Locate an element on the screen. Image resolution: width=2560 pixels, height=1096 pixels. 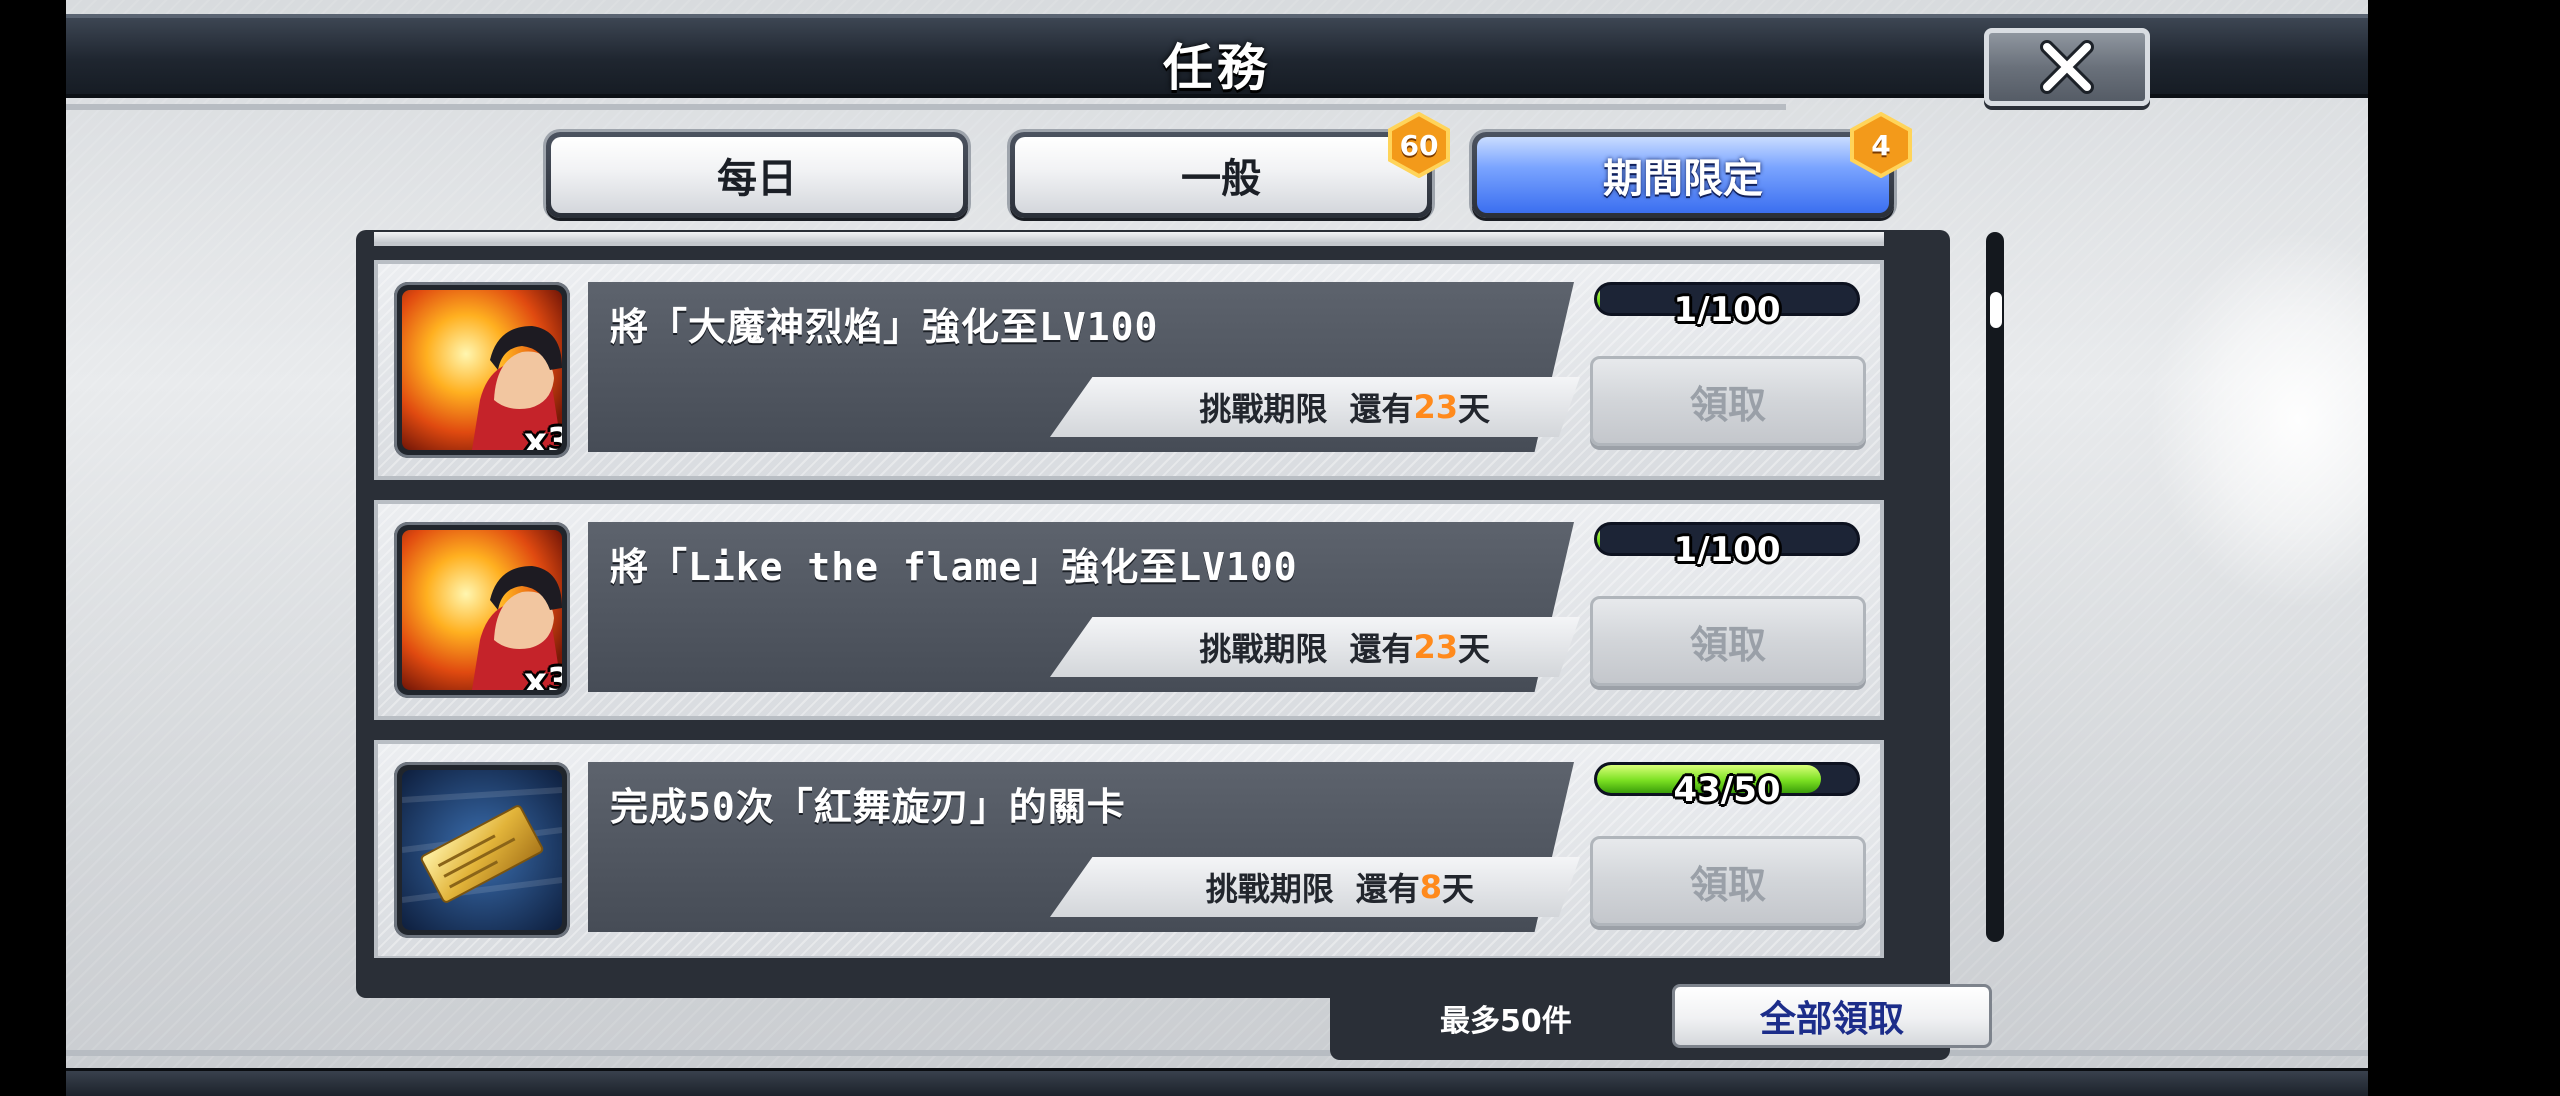
tab-limited-time: 期間限定 is located at coordinates (1683, 175).